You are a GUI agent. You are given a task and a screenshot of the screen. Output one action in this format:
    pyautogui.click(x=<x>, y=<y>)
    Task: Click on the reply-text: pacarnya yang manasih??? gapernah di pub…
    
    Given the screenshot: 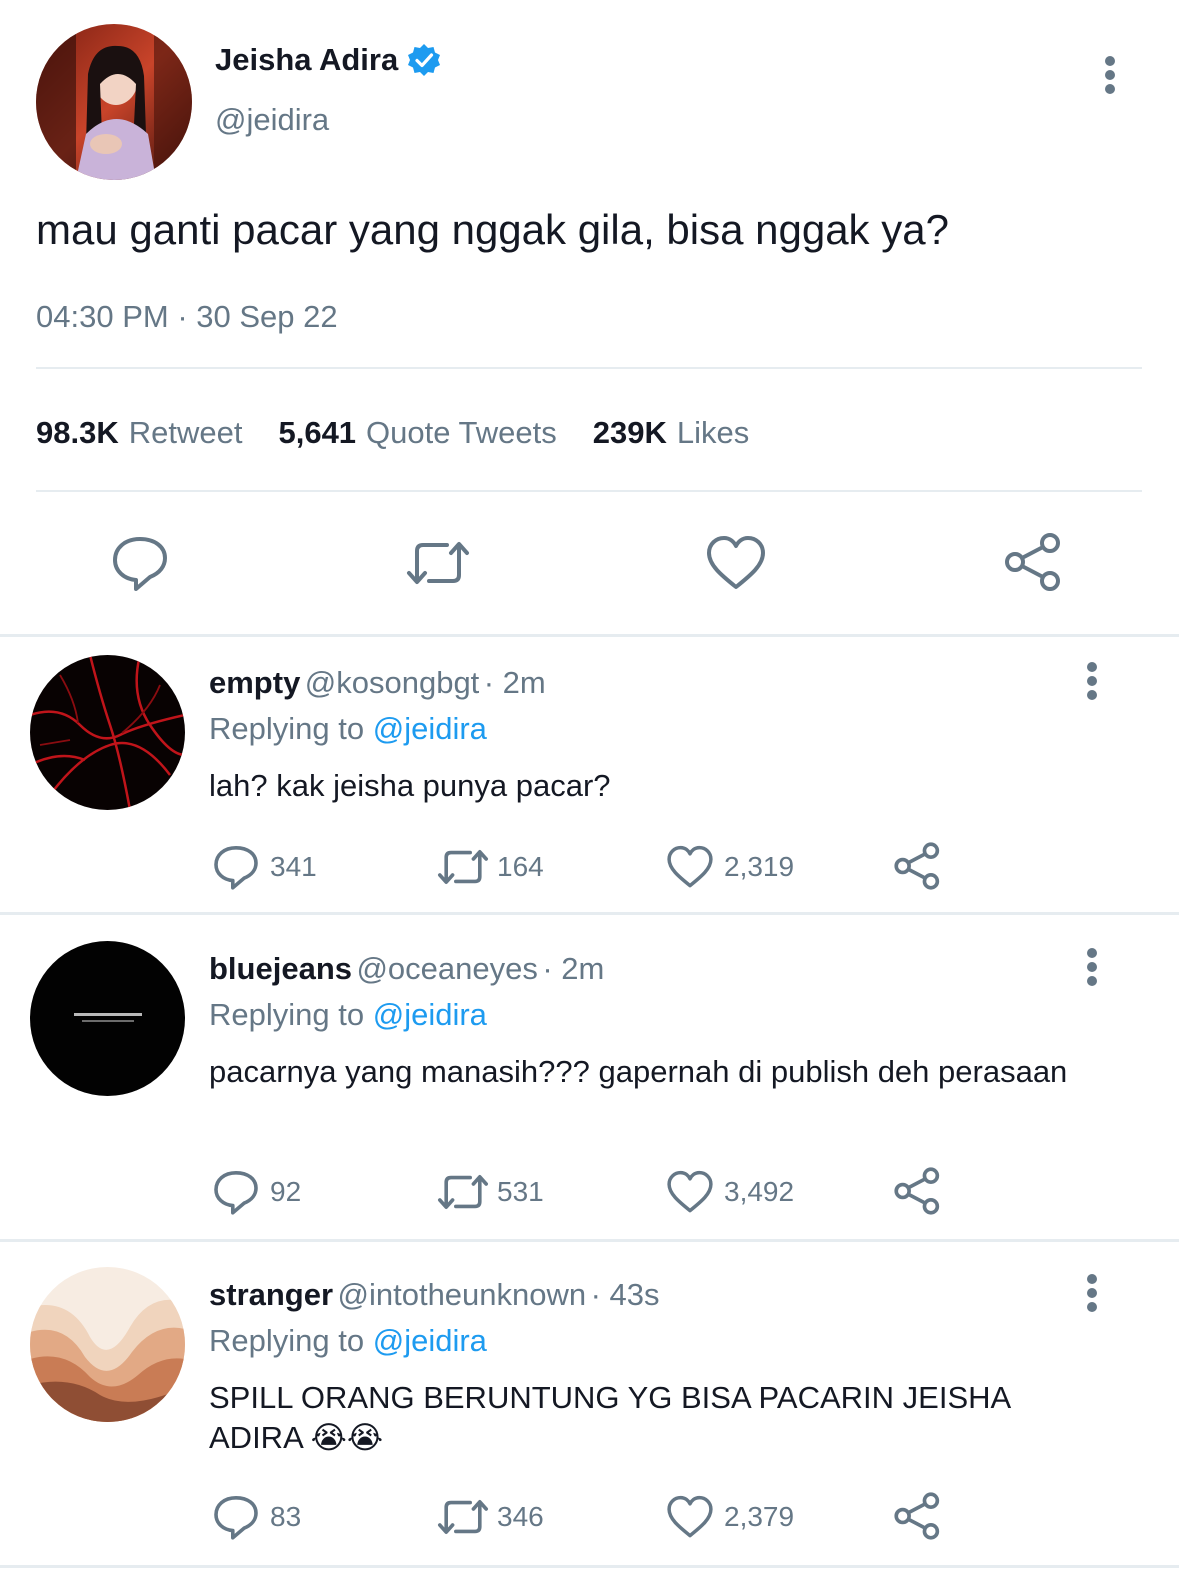 What is the action you would take?
    pyautogui.click(x=638, y=1071)
    